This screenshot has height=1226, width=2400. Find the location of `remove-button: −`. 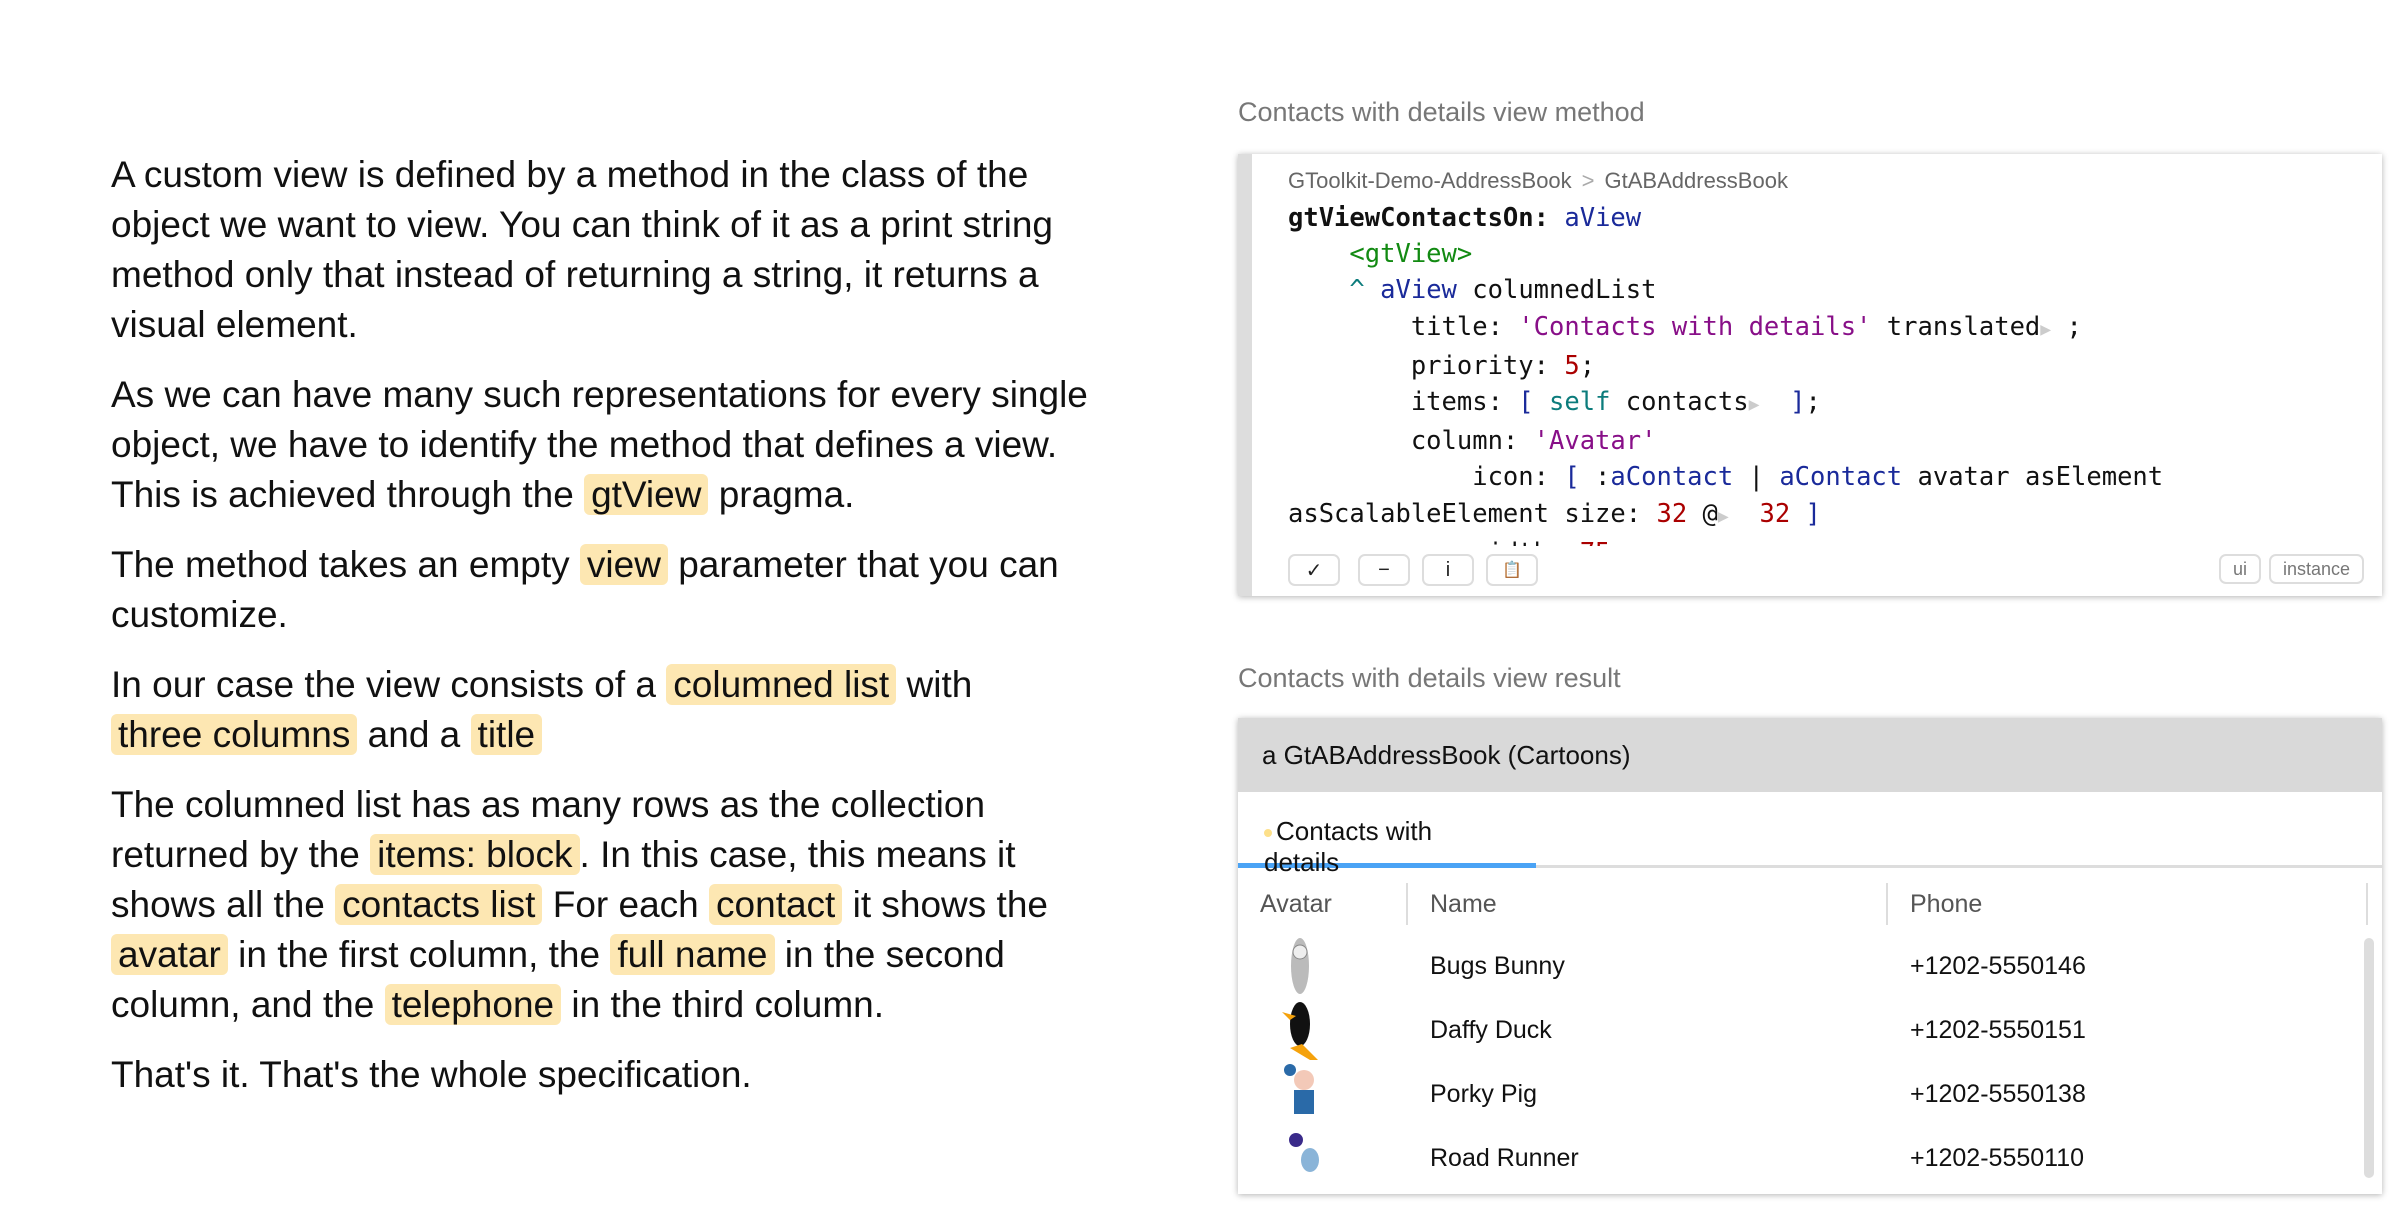

remove-button: − is located at coordinates (1384, 570).